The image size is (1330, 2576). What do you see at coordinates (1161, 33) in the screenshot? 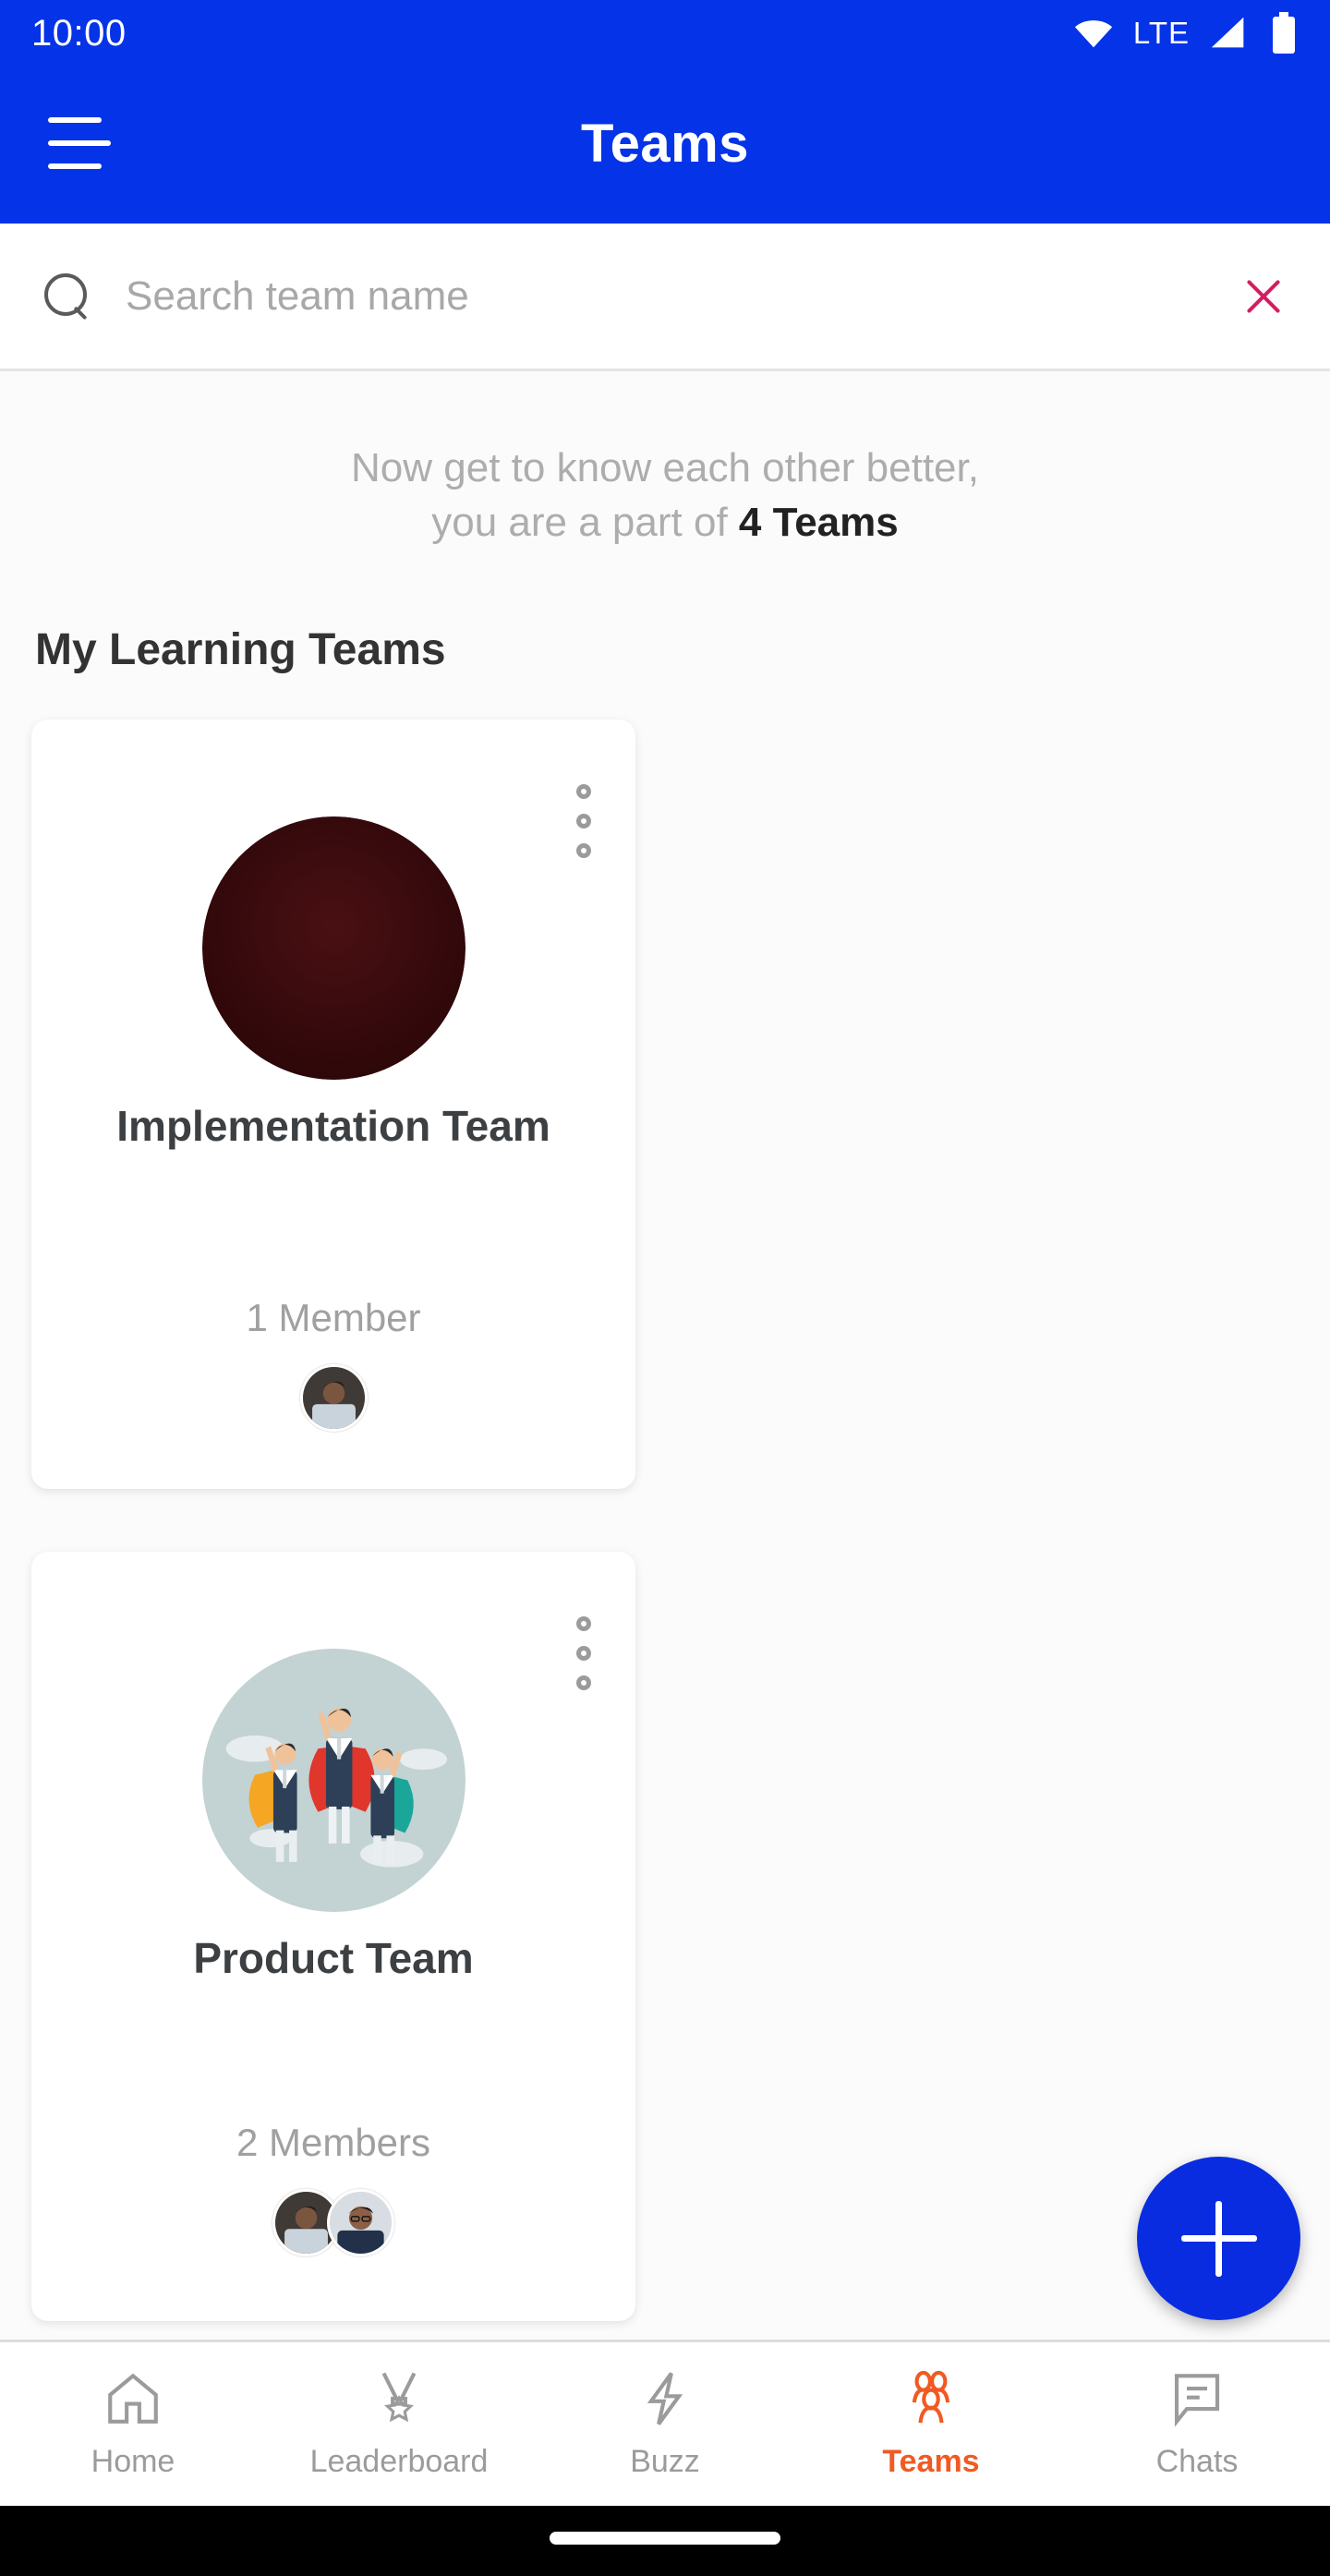
I see `network-type-label: LTE` at bounding box center [1161, 33].